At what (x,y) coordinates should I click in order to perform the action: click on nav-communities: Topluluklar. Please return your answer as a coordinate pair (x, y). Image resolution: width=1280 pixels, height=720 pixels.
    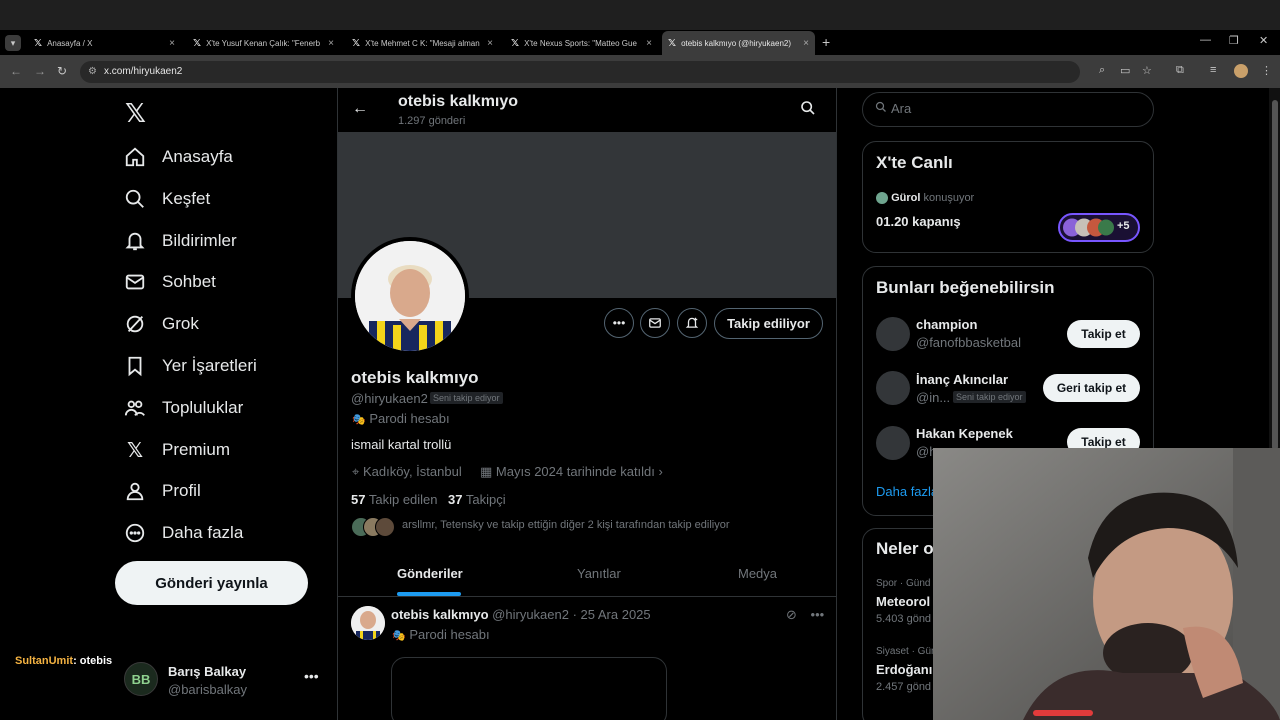
    Looking at the image, I should click on (183, 408).